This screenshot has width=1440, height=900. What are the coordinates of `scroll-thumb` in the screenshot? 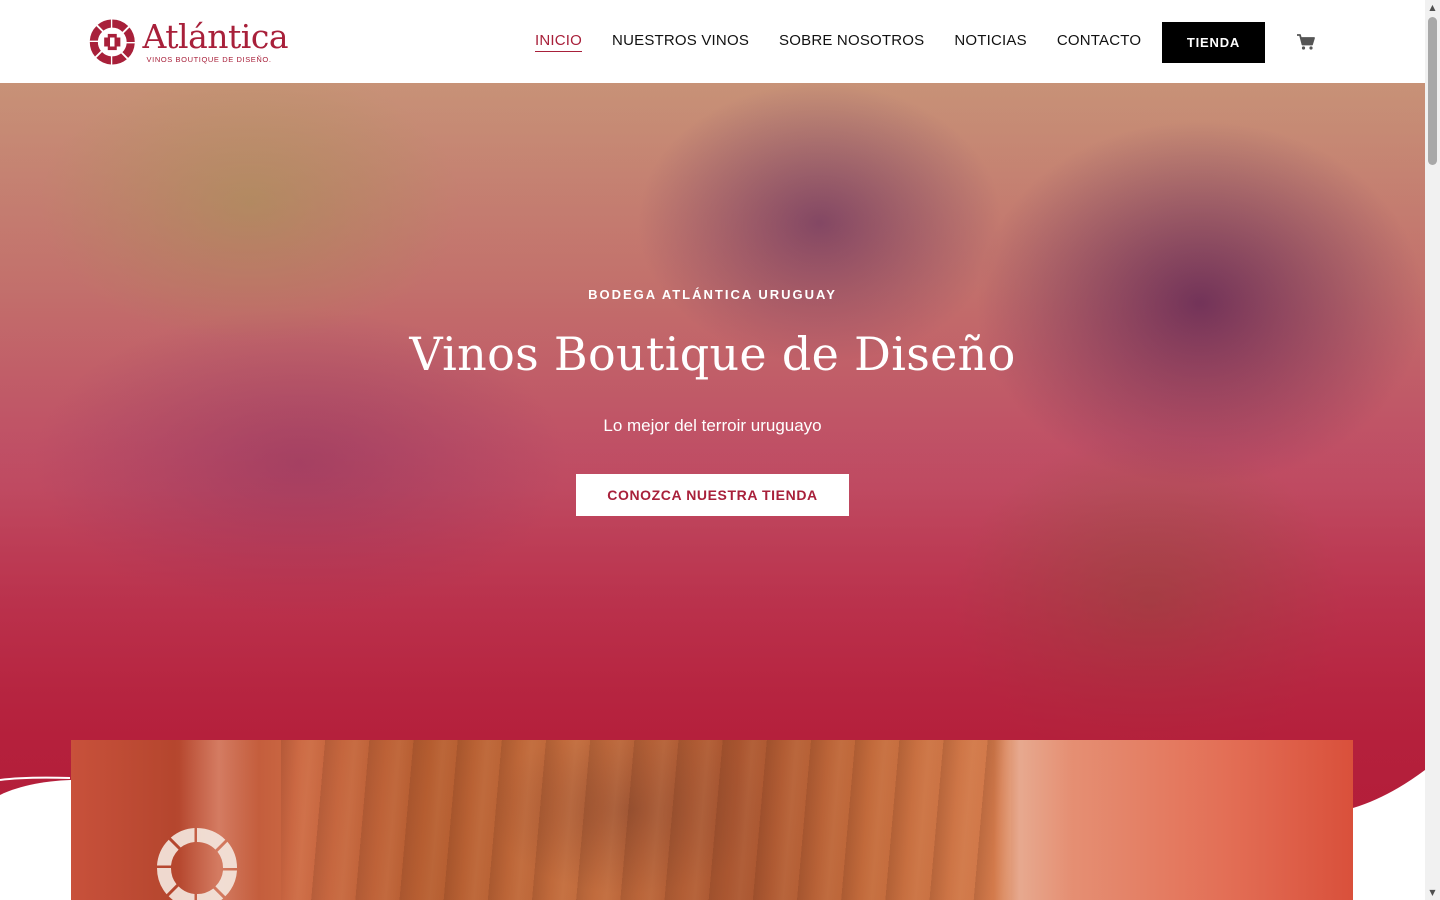 It's located at (1432, 91).